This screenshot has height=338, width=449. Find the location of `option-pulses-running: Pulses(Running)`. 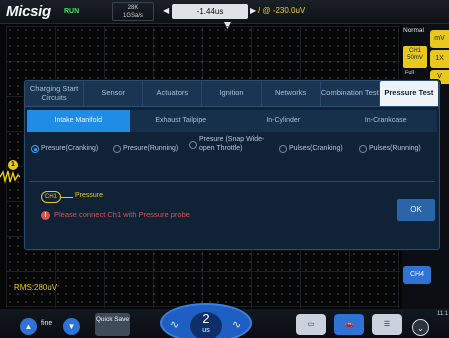

option-pulses-running: Pulses(Running) is located at coordinates (390, 149).